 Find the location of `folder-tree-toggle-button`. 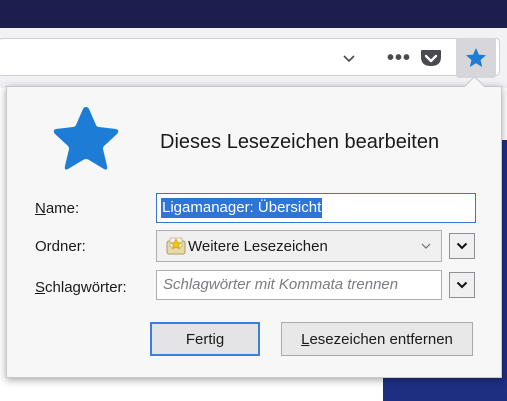

folder-tree-toggle-button is located at coordinates (462, 246).